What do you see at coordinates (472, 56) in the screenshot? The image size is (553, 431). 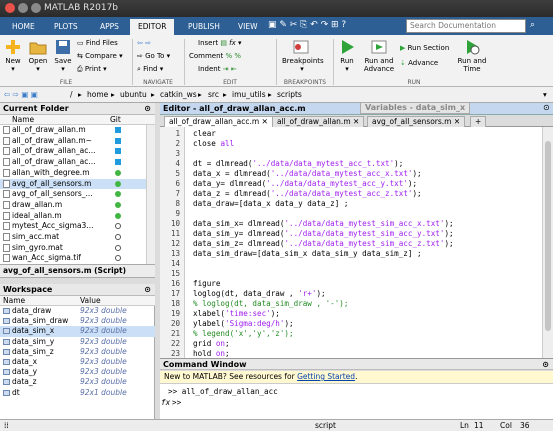 I see `run-and-time-button: Run and Time` at bounding box center [472, 56].